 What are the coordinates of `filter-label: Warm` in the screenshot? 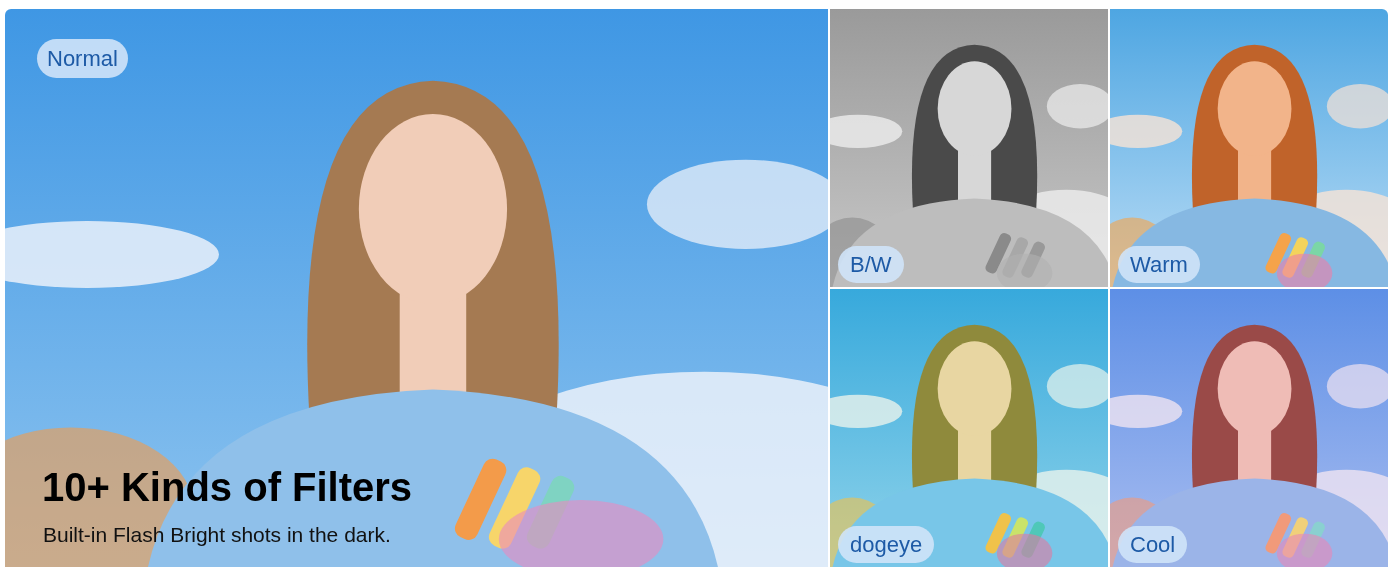 It's located at (1159, 264).